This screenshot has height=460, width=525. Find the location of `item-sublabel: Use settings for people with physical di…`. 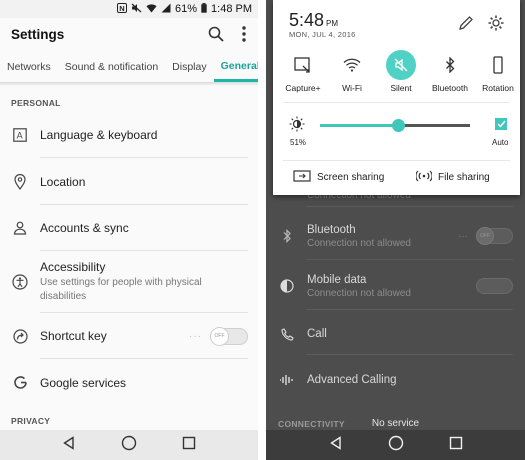

item-sublabel: Use settings for people with physical di… is located at coordinates (121, 289).